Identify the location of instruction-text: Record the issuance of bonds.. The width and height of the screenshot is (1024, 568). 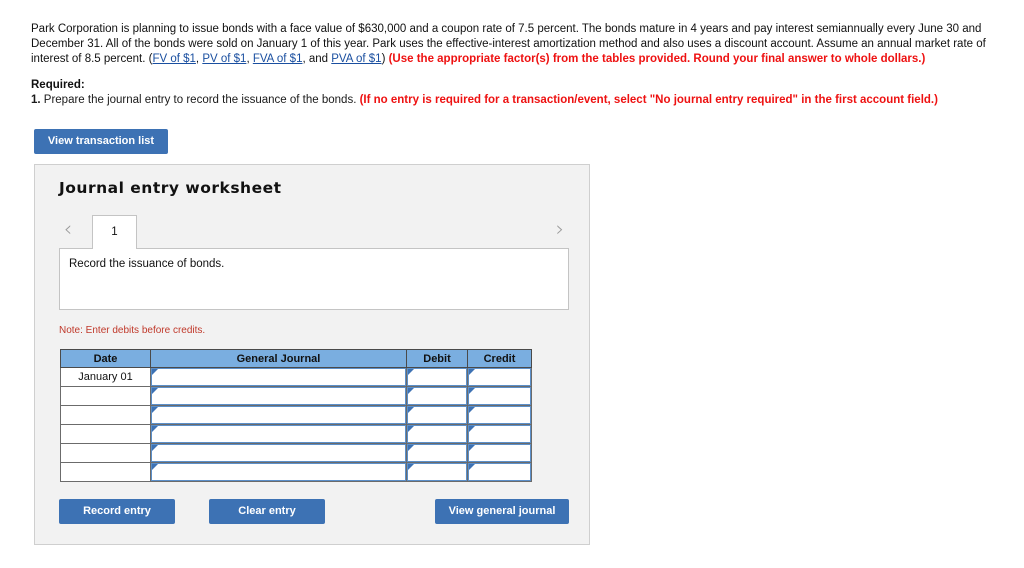
(147, 264).